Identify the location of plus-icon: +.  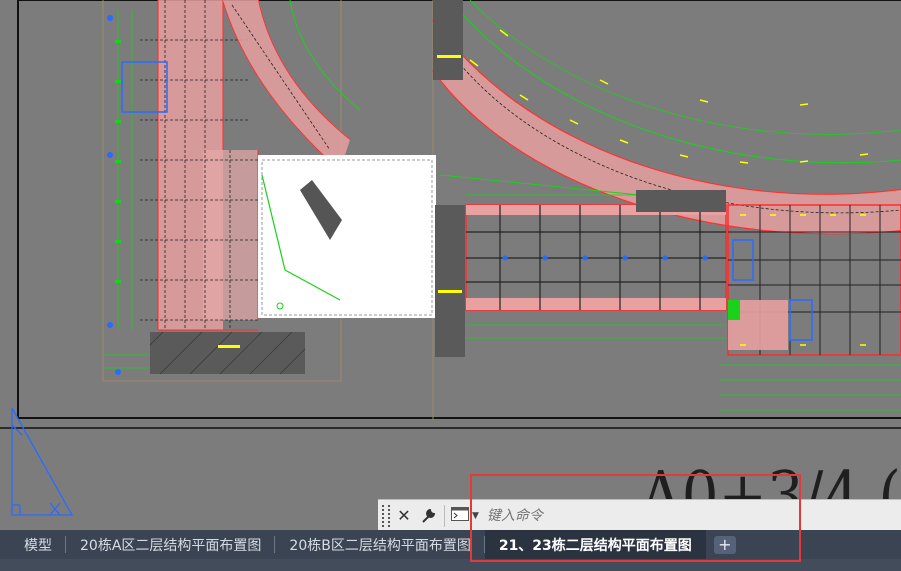
(724, 544).